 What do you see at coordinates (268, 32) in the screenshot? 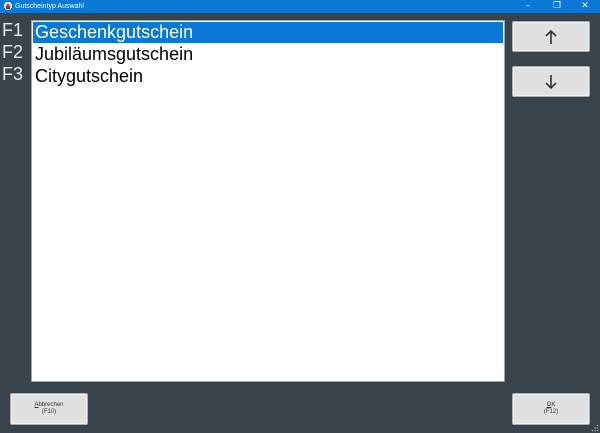
I see `list-item-geschenkgutschein: Geschenkgutschein` at bounding box center [268, 32].